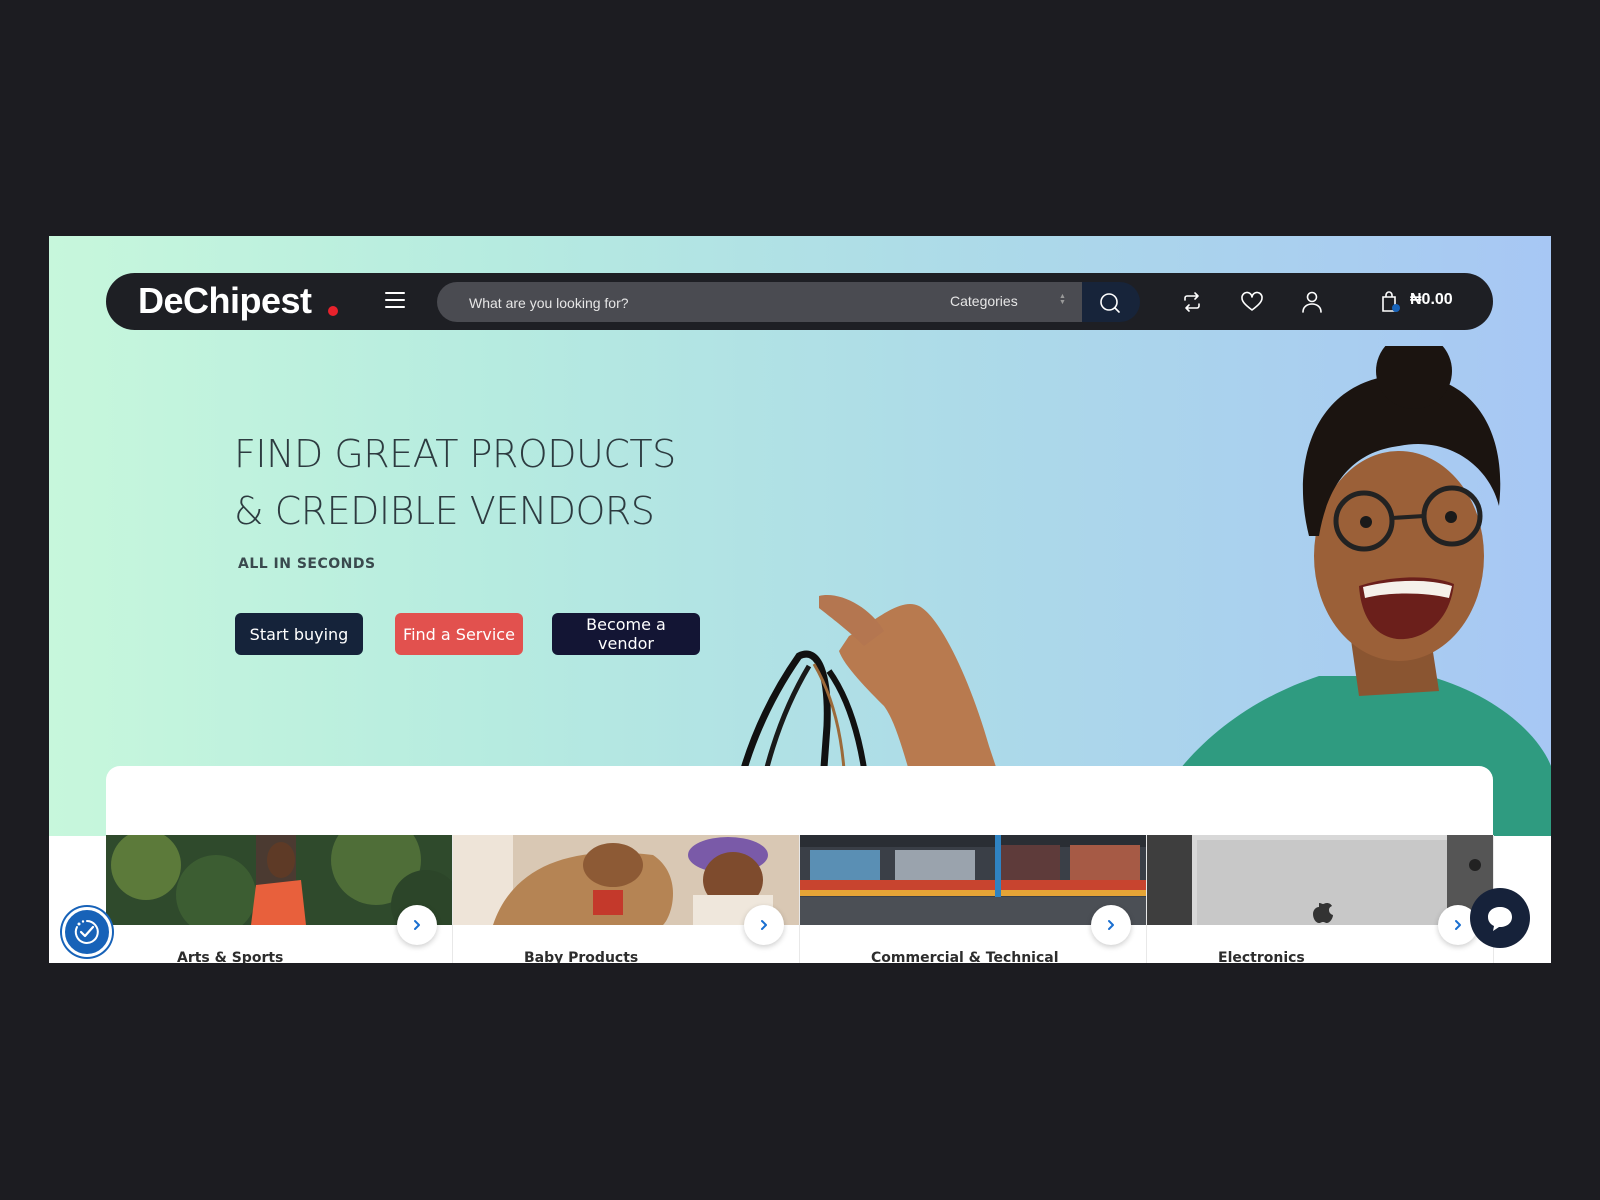 Image resolution: width=1600 pixels, height=1200 pixels. Describe the element at coordinates (279, 880) in the screenshot. I see `arts-sports-image` at that location.